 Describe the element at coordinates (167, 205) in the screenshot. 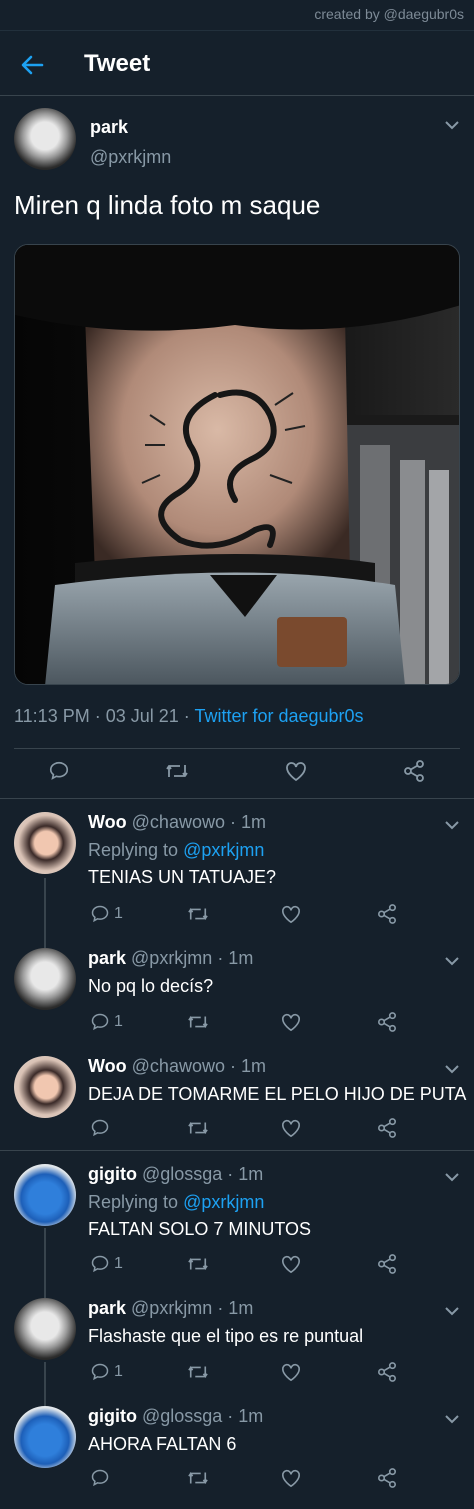

I see `tweet-text: Miren q linda foto m saque` at that location.